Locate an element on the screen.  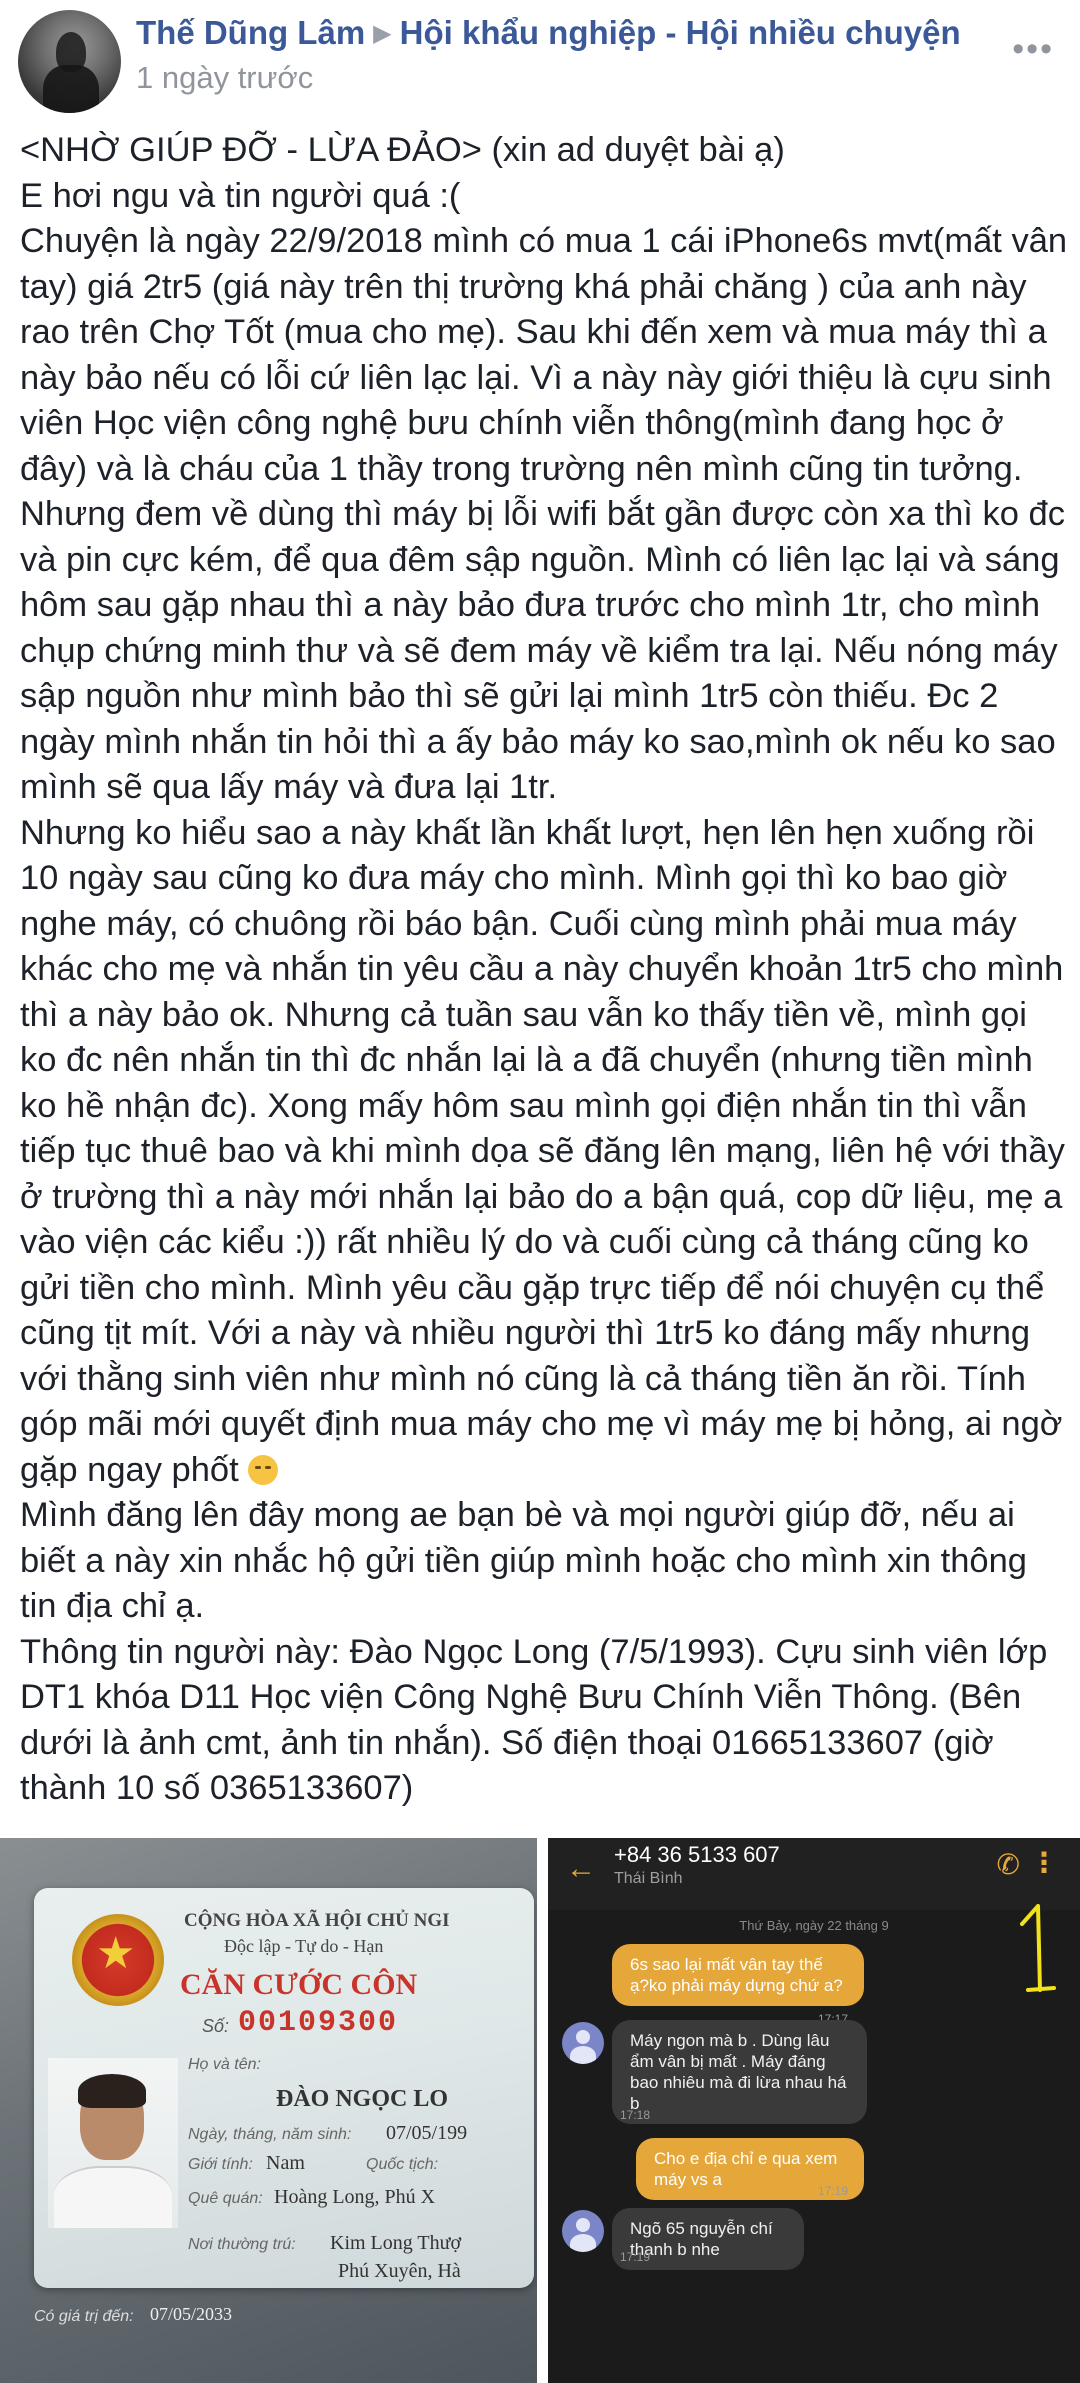
group-name: Hội khẩu nghiệp - Hội nhiều chuyện is located at coordinates (680, 32).